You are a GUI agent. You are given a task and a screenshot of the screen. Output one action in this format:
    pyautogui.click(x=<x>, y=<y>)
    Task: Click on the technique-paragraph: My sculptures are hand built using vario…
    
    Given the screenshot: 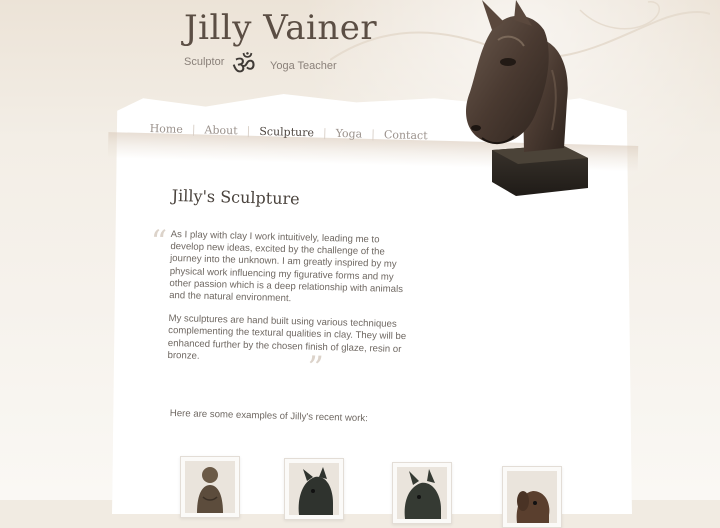 What is the action you would take?
    pyautogui.click(x=287, y=337)
    